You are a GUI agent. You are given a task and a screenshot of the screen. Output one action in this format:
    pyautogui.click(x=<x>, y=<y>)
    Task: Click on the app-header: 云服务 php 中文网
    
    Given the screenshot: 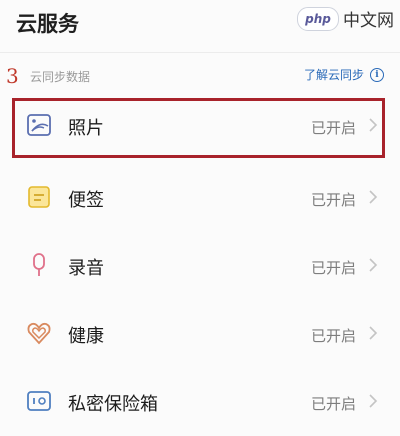 What is the action you would take?
    pyautogui.click(x=200, y=25)
    